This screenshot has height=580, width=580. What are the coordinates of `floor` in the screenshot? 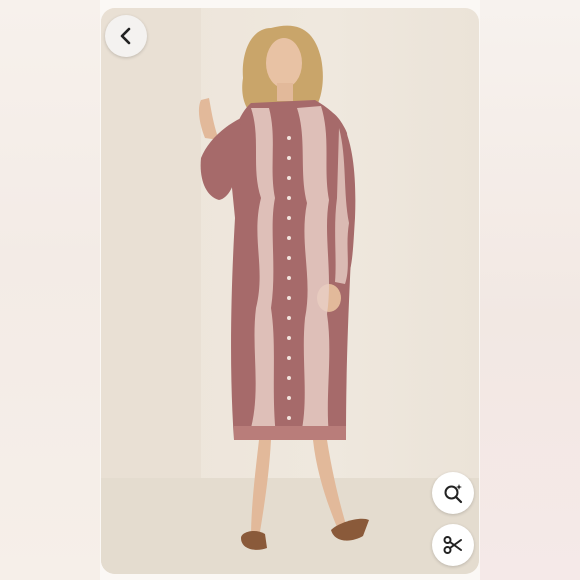 It's located at (290, 526).